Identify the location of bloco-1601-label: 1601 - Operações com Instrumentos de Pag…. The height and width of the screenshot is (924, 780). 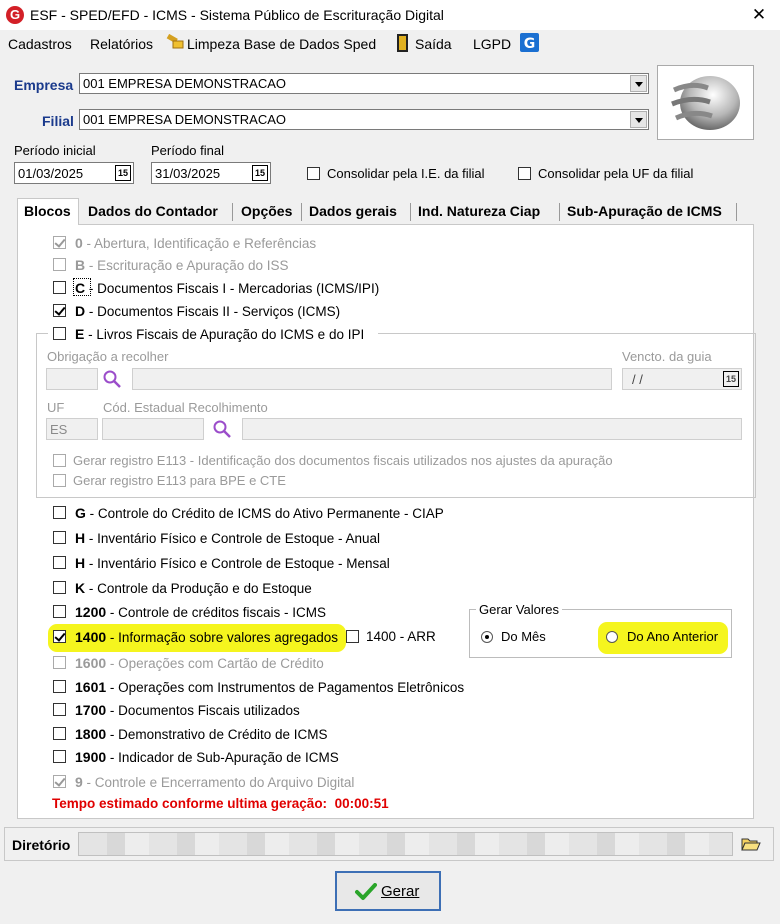
(270, 687).